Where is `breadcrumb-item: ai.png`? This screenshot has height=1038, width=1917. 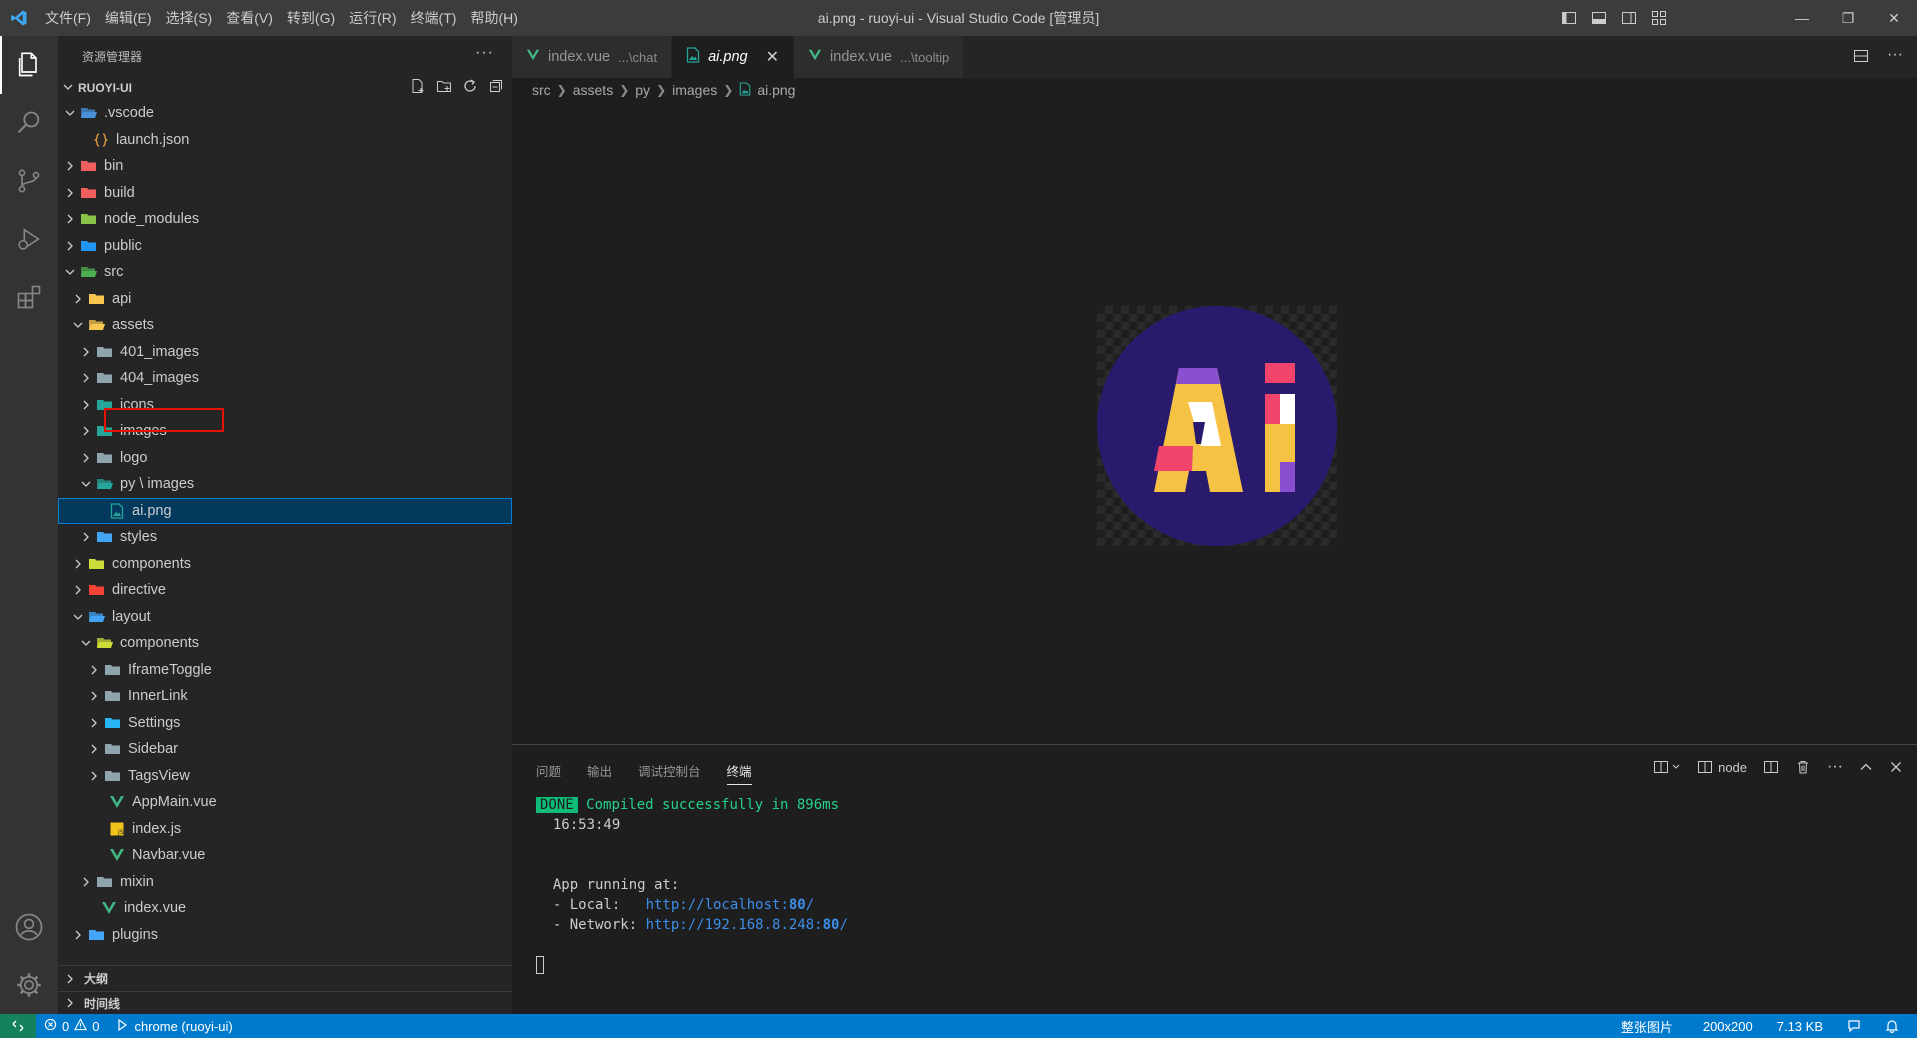 breadcrumb-item: ai.png is located at coordinates (776, 90).